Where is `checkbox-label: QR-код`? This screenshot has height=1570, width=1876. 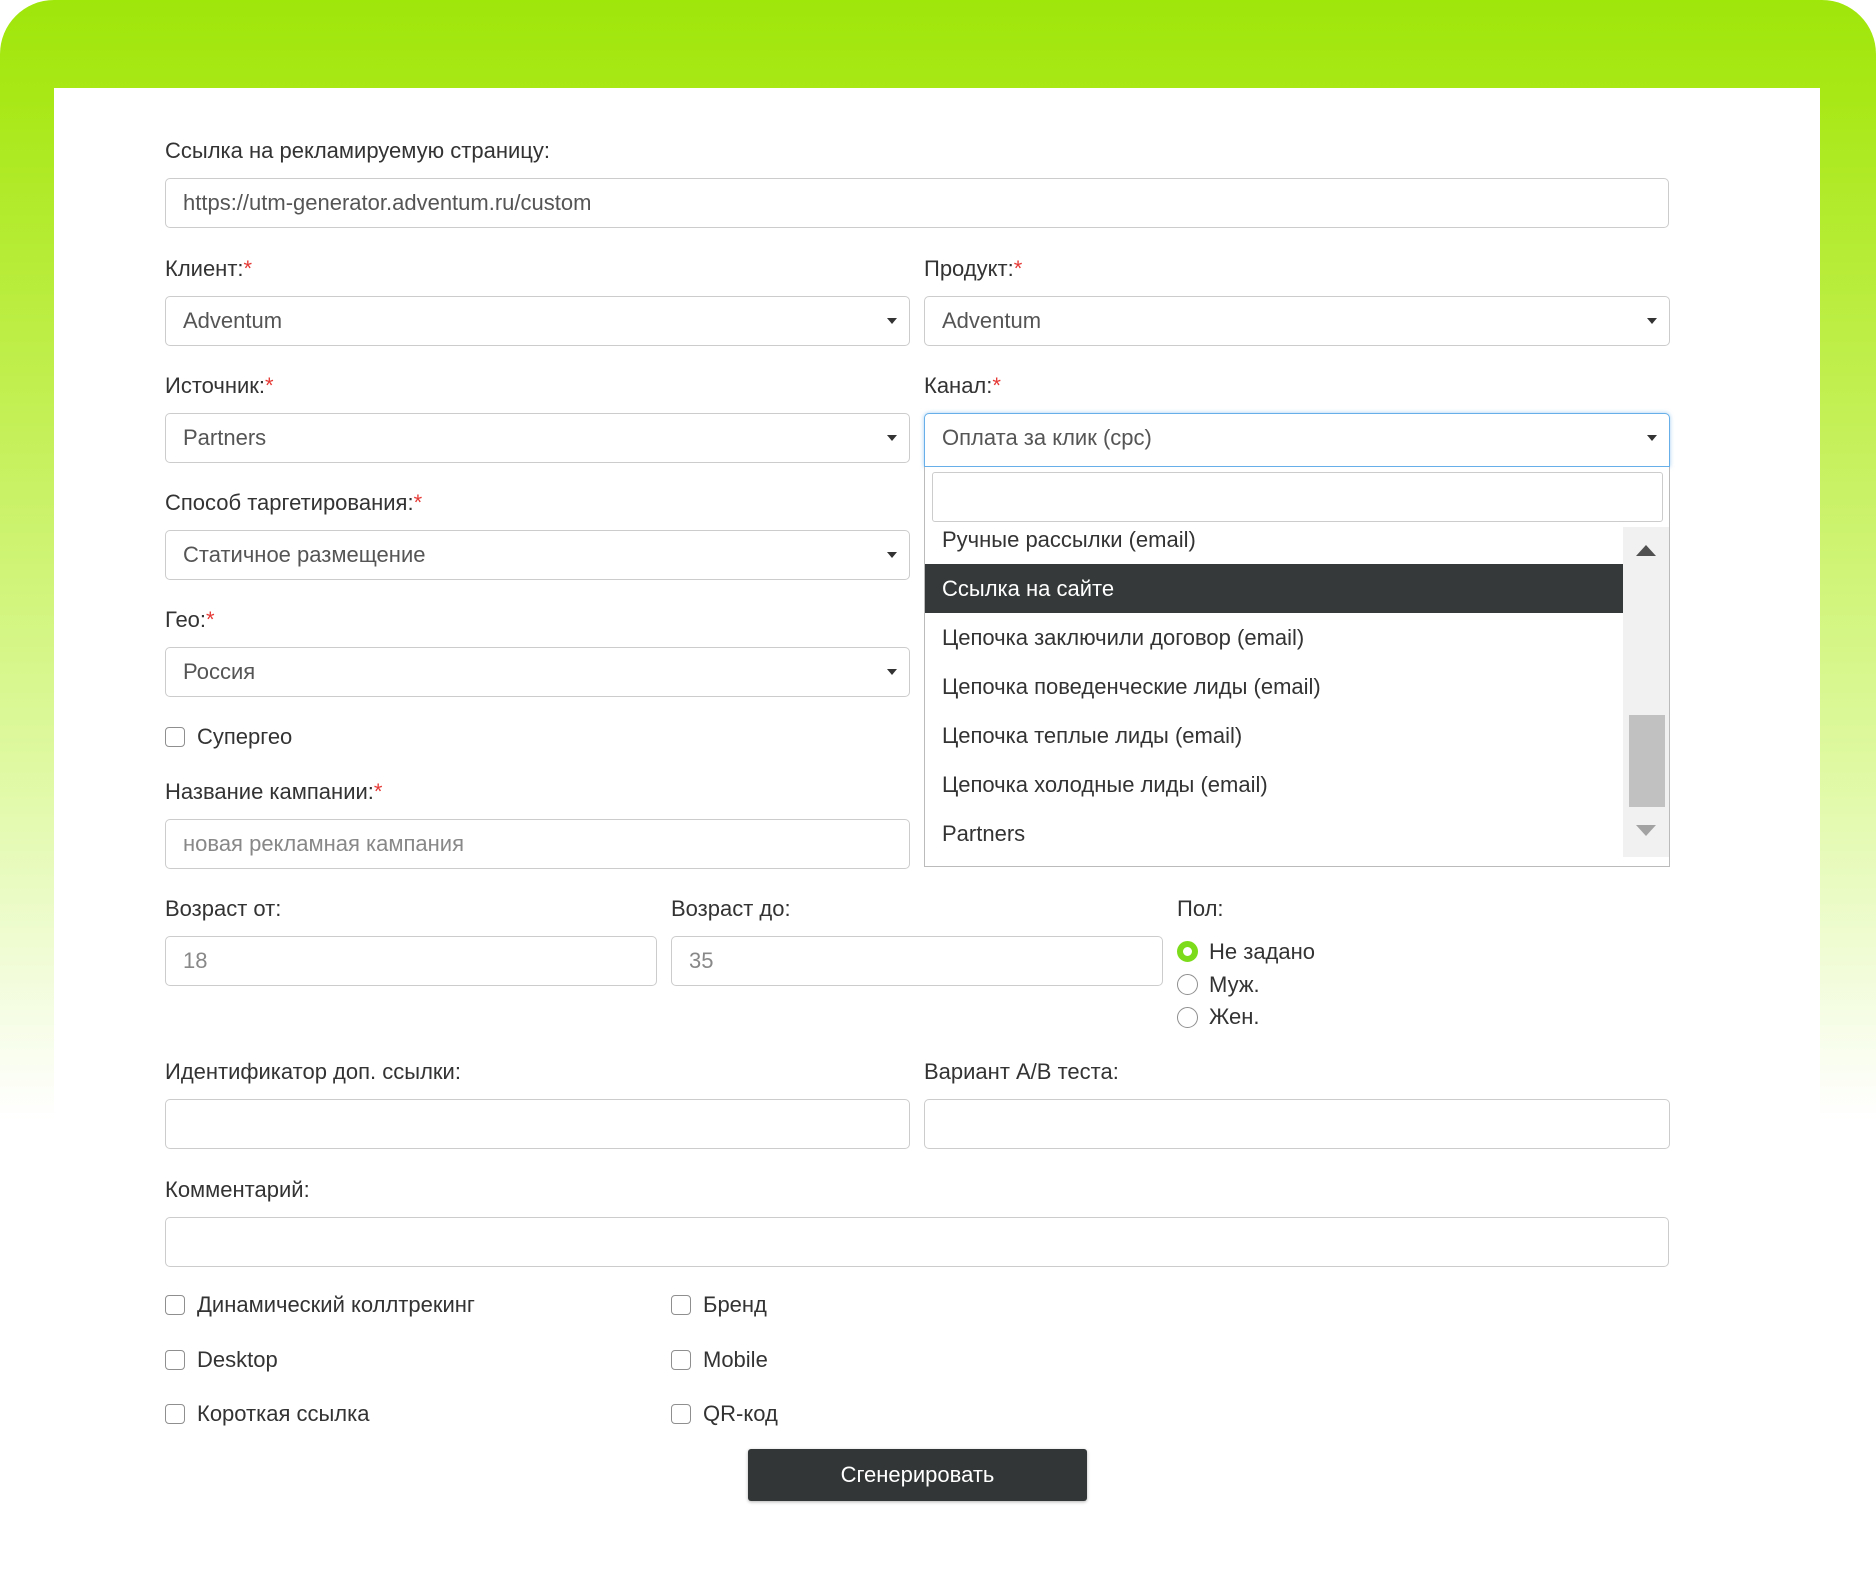
checkbox-label: QR-код is located at coordinates (740, 1413).